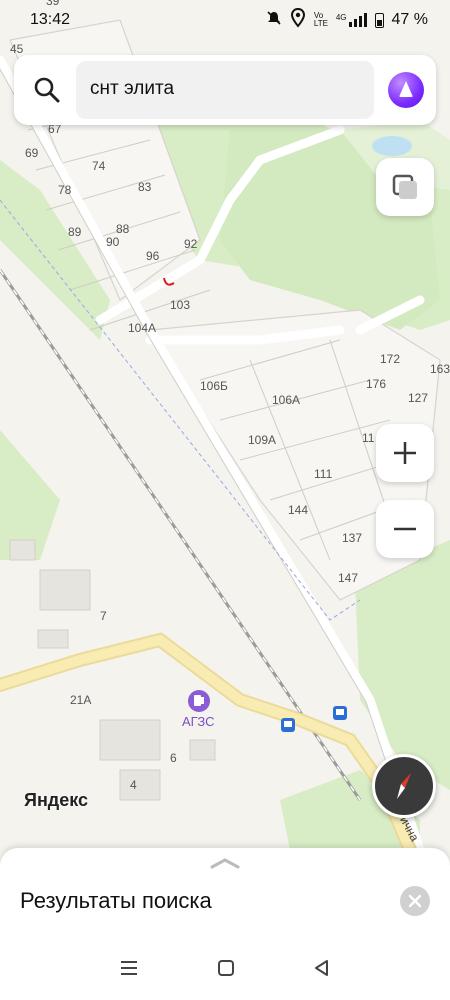 This screenshot has width=450, height=1000. What do you see at coordinates (322, 970) in the screenshot?
I see `back-nav-icon` at bounding box center [322, 970].